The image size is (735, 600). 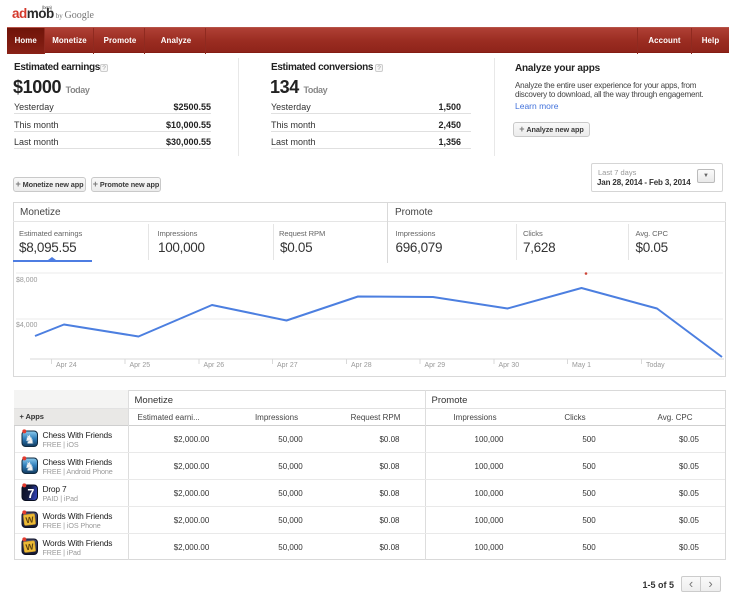 I want to click on svg-text: Apr 27, so click(x=287, y=365).